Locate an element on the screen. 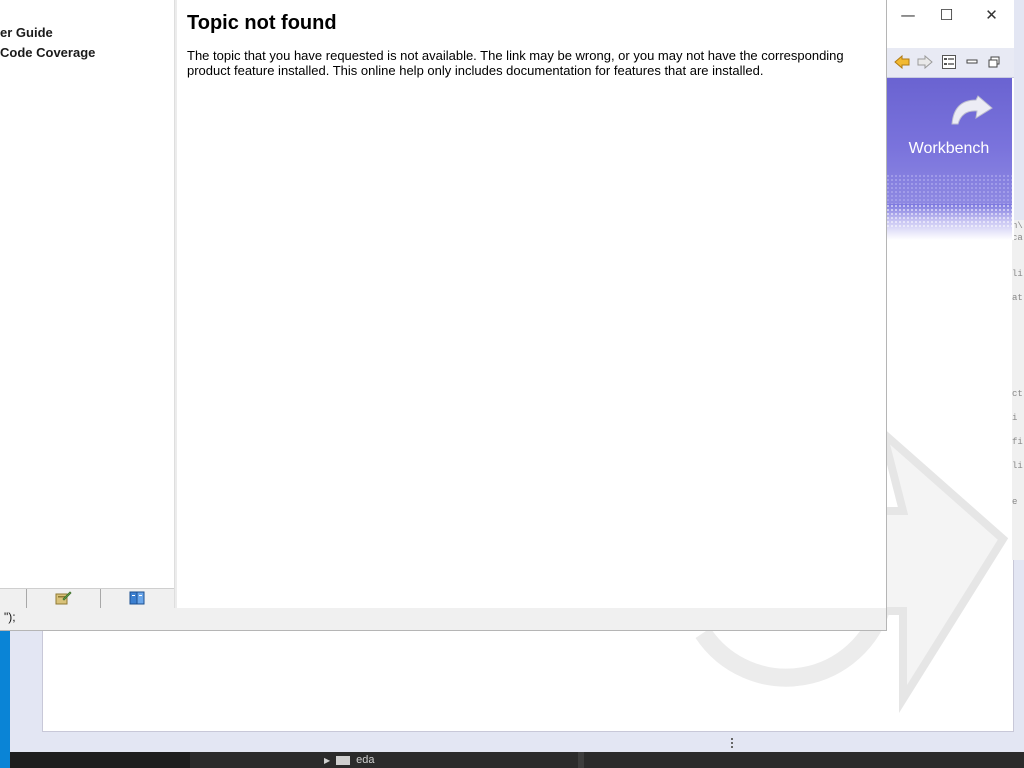  banner-fade is located at coordinates (949, 222).